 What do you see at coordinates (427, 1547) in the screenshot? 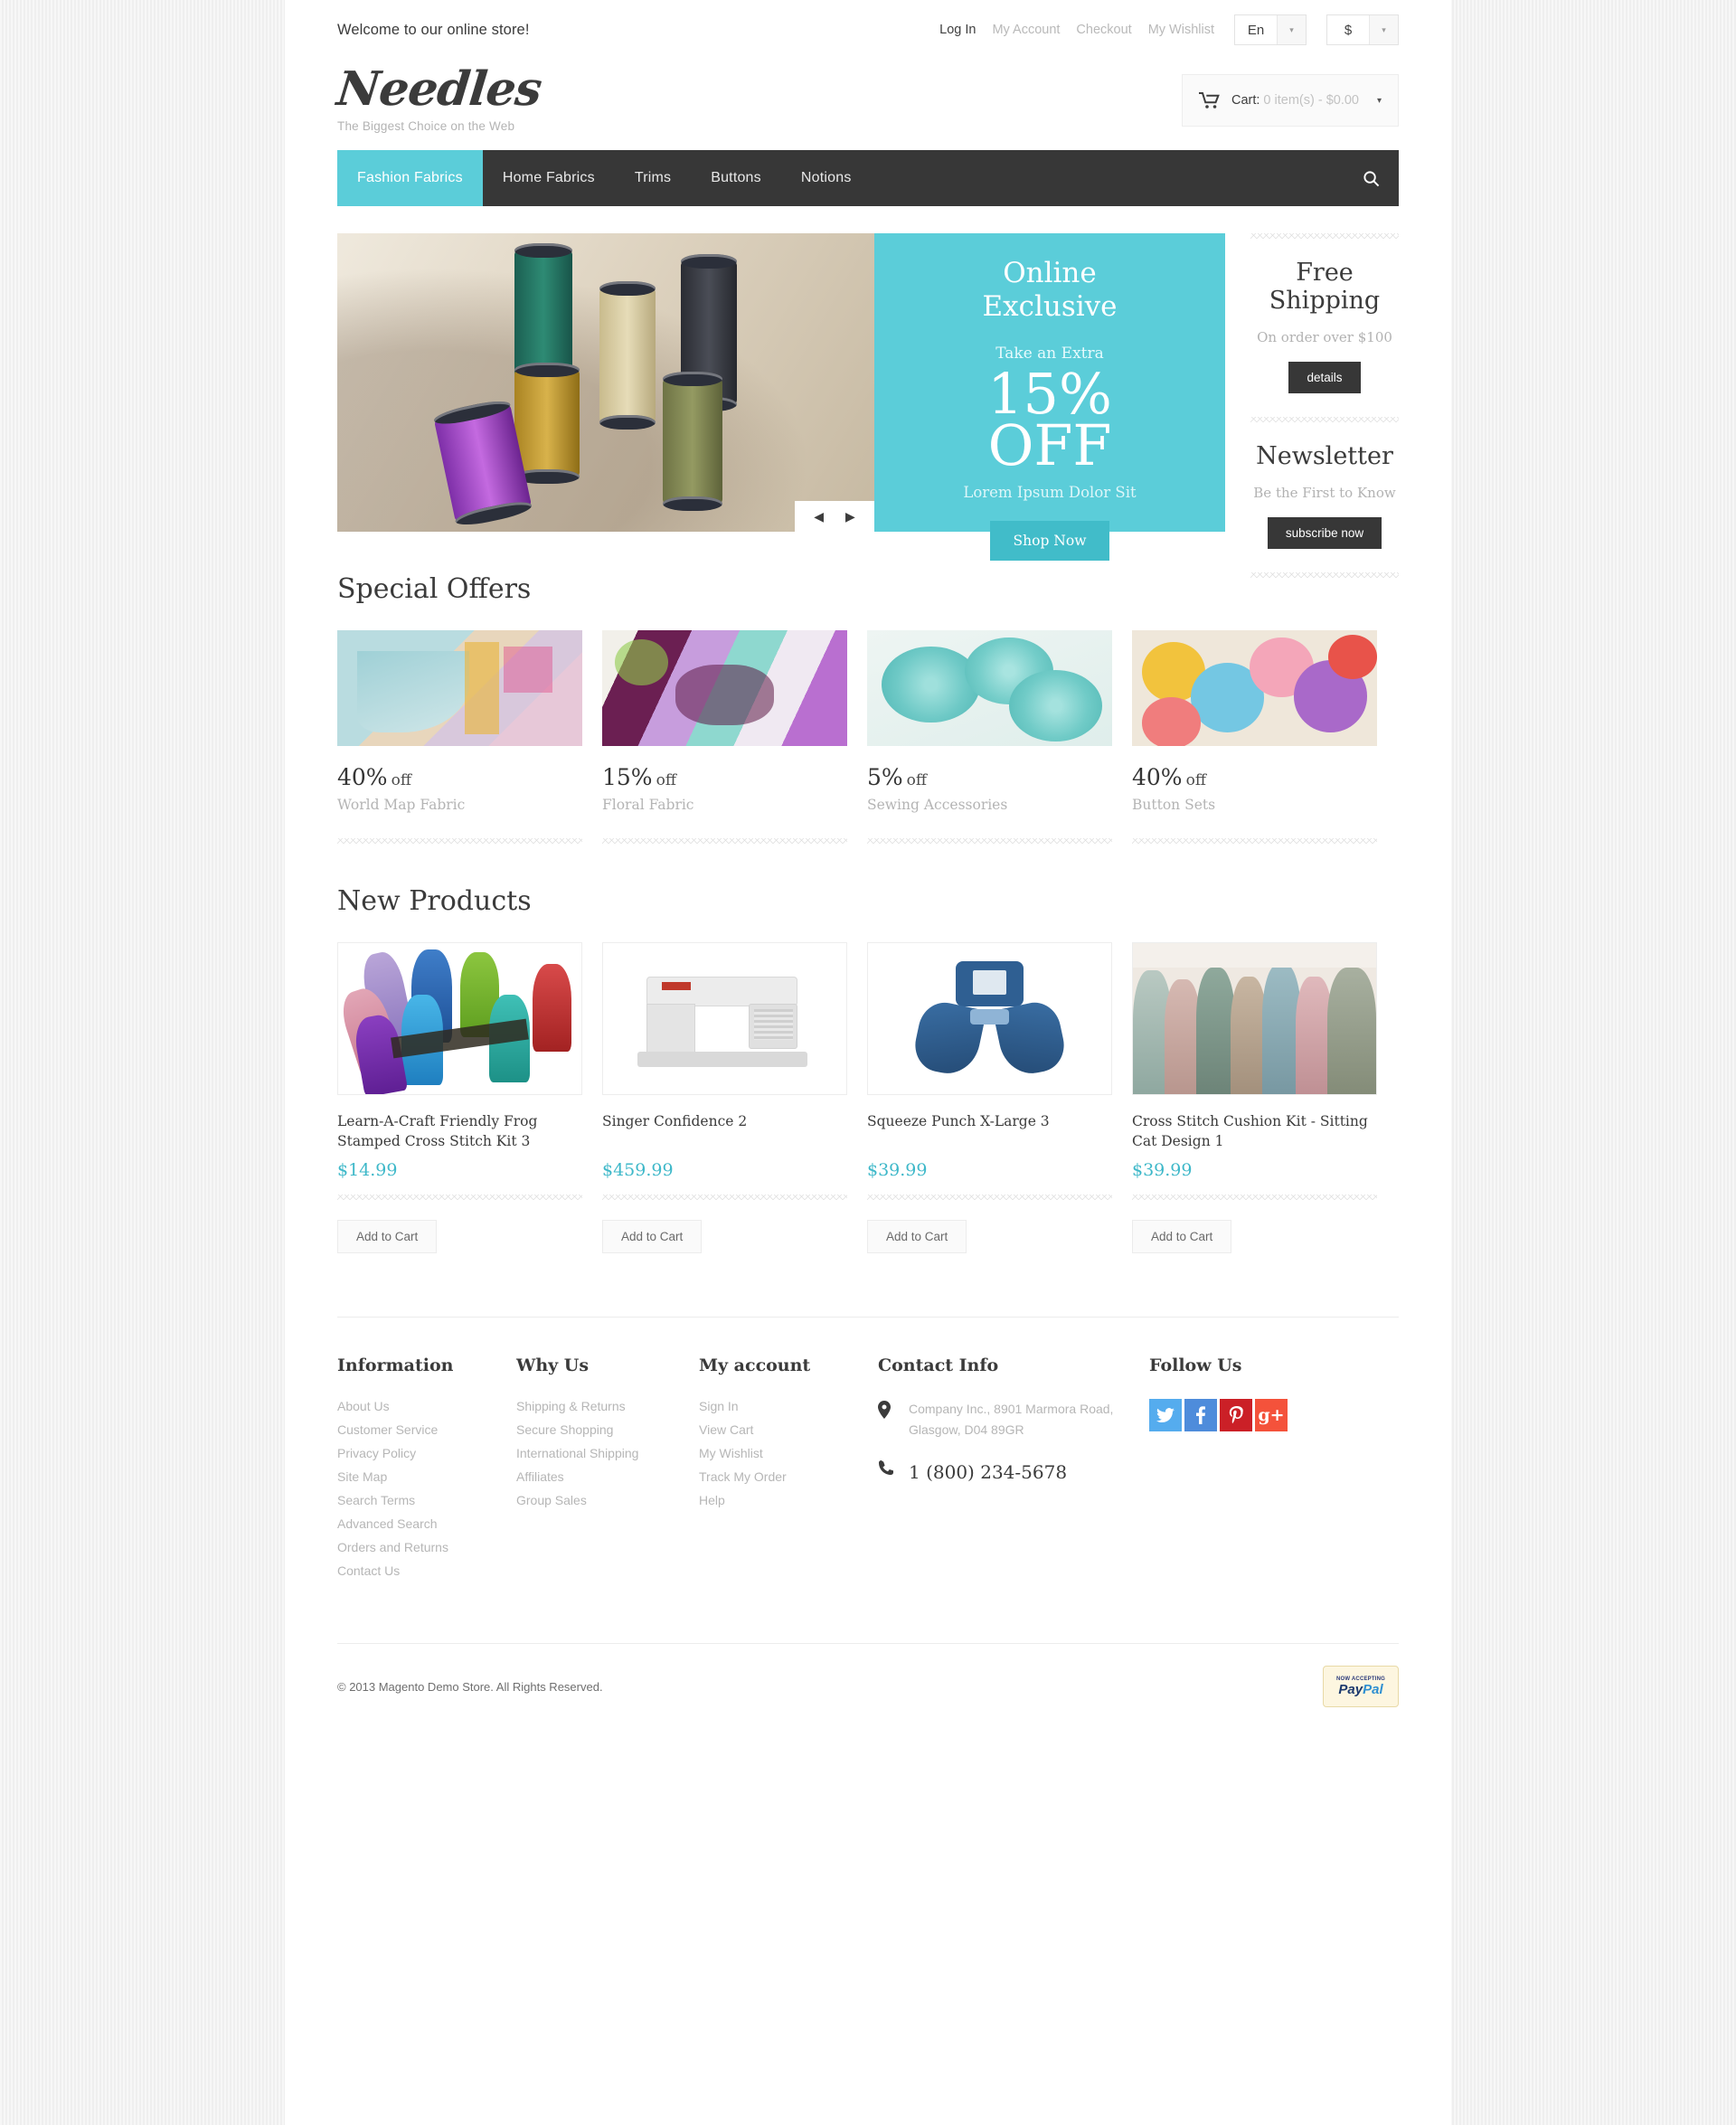
I see `footer-link-orders-and-returns: Orders and Returns` at bounding box center [427, 1547].